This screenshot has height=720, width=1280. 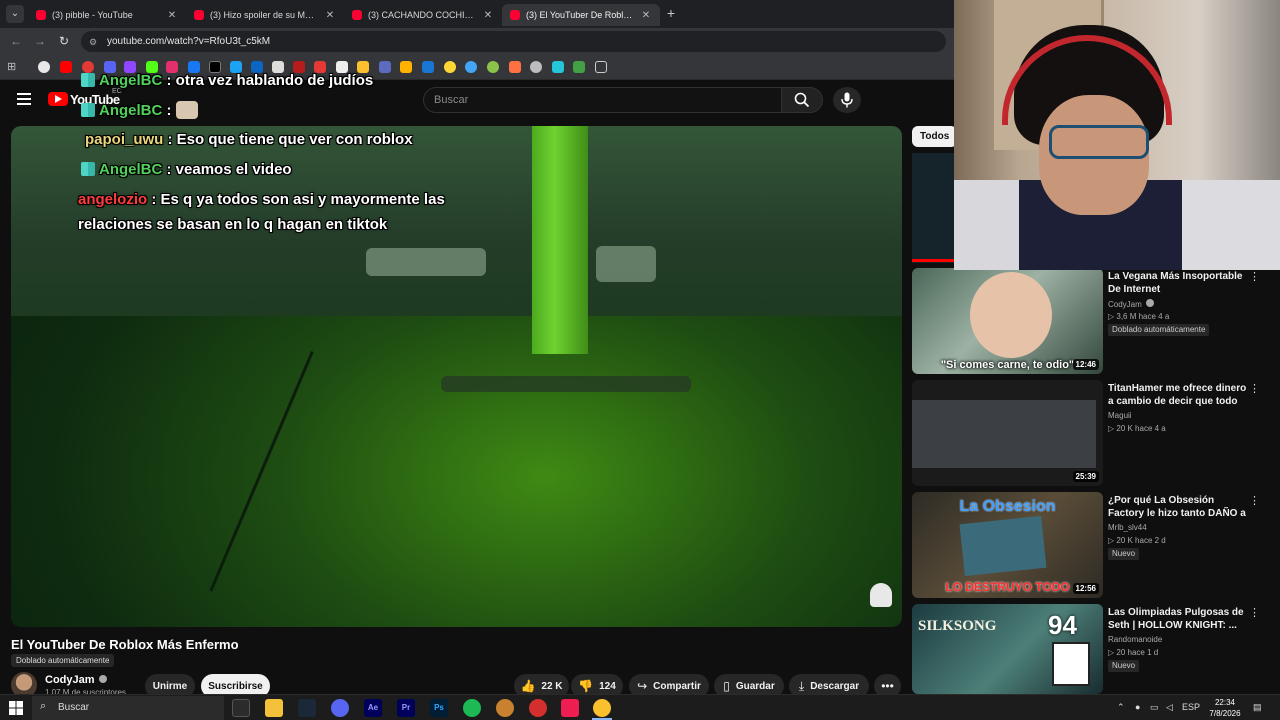 I want to click on recommendation-stats: ▷ 20 hace 1 d, so click(x=1133, y=652).